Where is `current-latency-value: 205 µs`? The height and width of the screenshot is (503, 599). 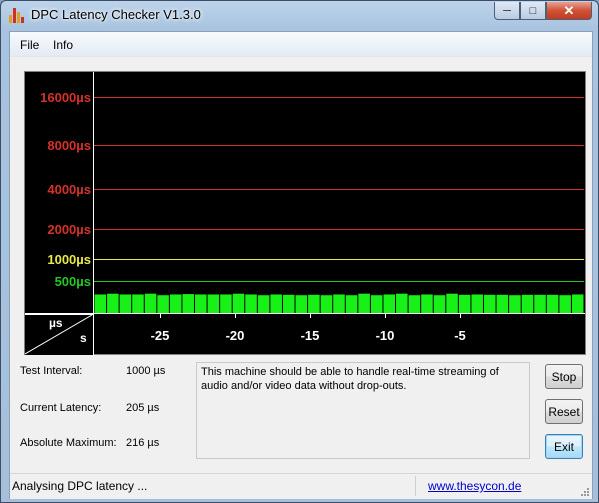 current-latency-value: 205 µs is located at coordinates (143, 408).